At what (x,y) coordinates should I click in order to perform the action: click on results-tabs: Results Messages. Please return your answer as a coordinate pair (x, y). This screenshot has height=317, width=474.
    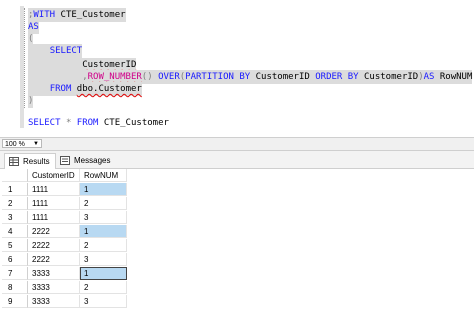
    Looking at the image, I should click on (237, 160).